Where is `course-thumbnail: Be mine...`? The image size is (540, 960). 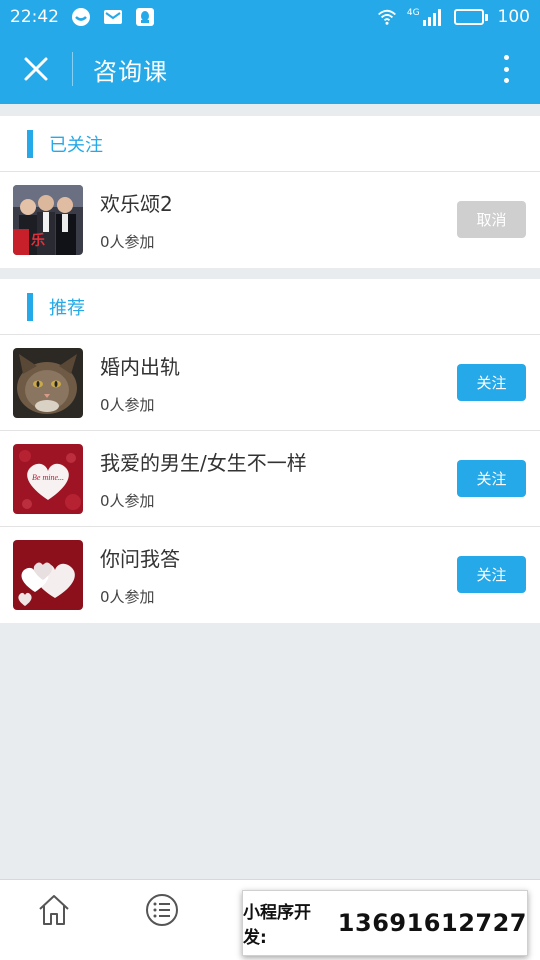 course-thumbnail: Be mine... is located at coordinates (48, 478).